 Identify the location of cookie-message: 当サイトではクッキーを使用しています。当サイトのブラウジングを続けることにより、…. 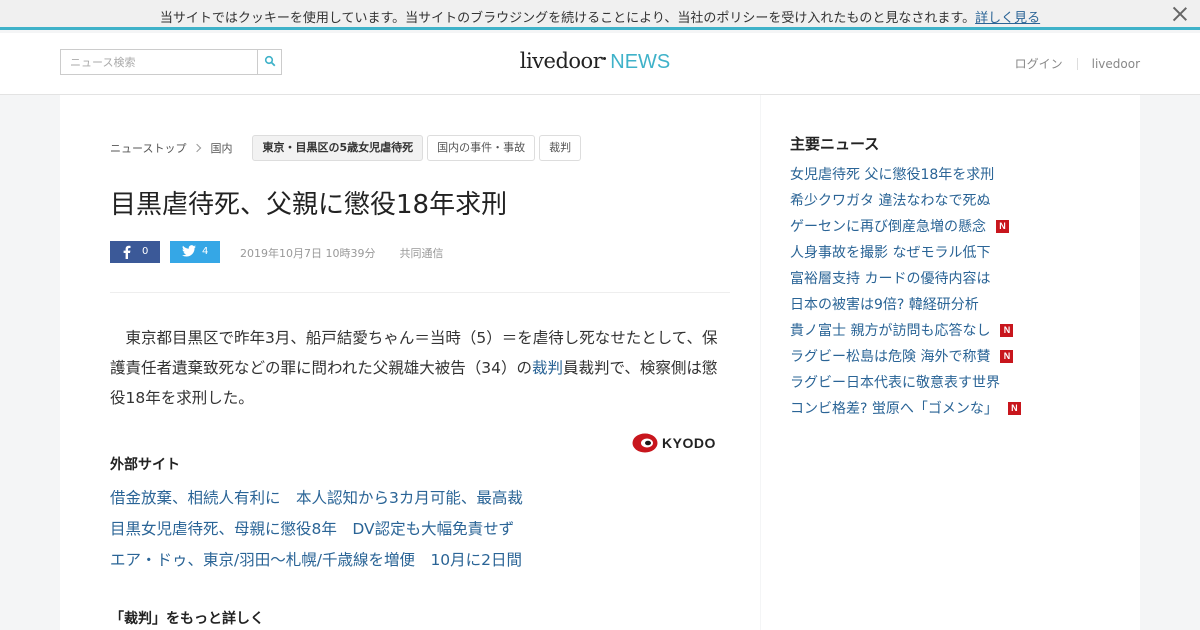
(600, 16).